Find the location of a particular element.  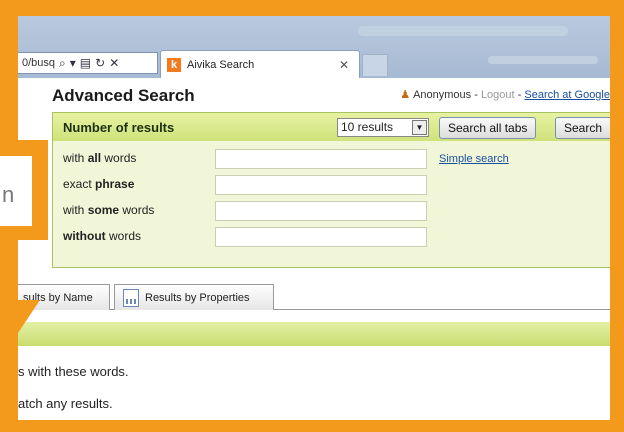

user-bar: ♟ Anonymous - Logout - Search at Google is located at coordinates (505, 94).